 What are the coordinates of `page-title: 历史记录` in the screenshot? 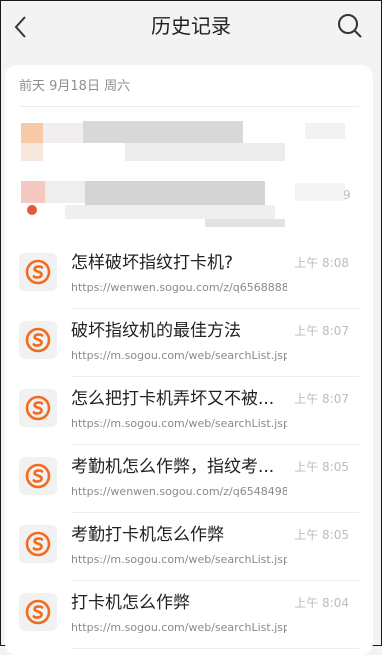 It's located at (191, 26).